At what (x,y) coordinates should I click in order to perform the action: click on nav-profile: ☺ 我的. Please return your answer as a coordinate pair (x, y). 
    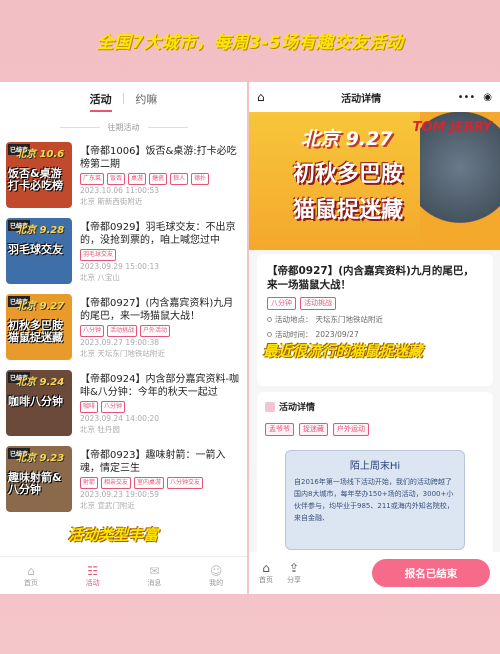
    Looking at the image, I should click on (216, 575).